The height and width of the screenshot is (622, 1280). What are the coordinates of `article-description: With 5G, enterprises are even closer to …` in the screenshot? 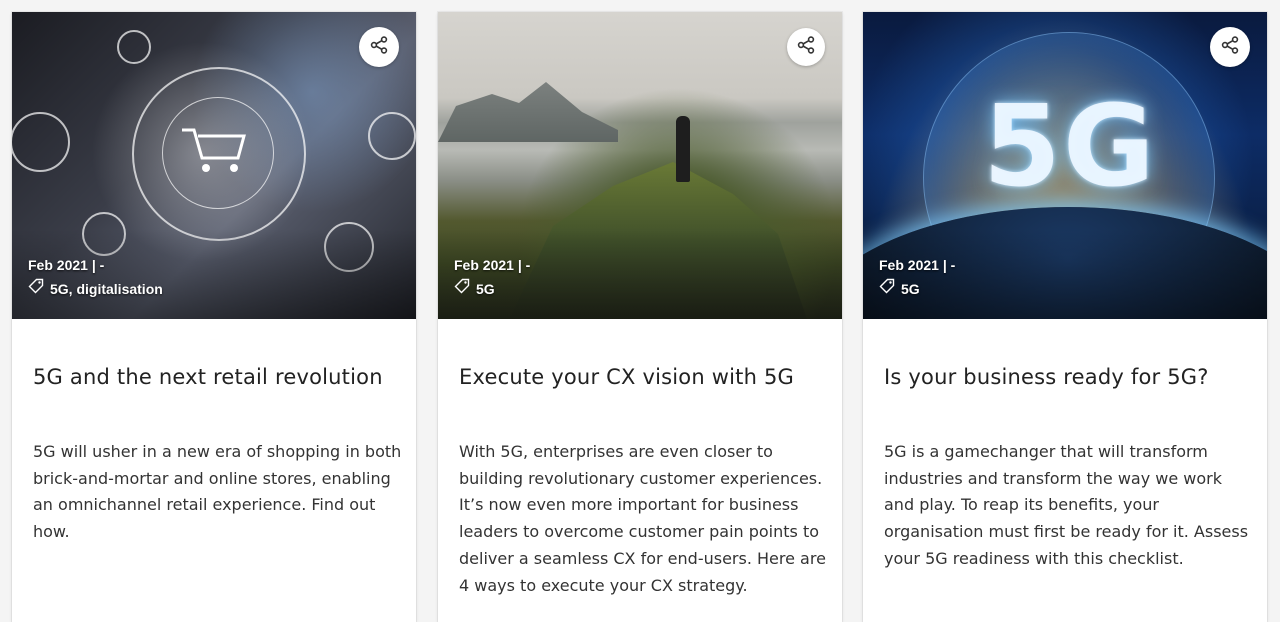 It's located at (642, 518).